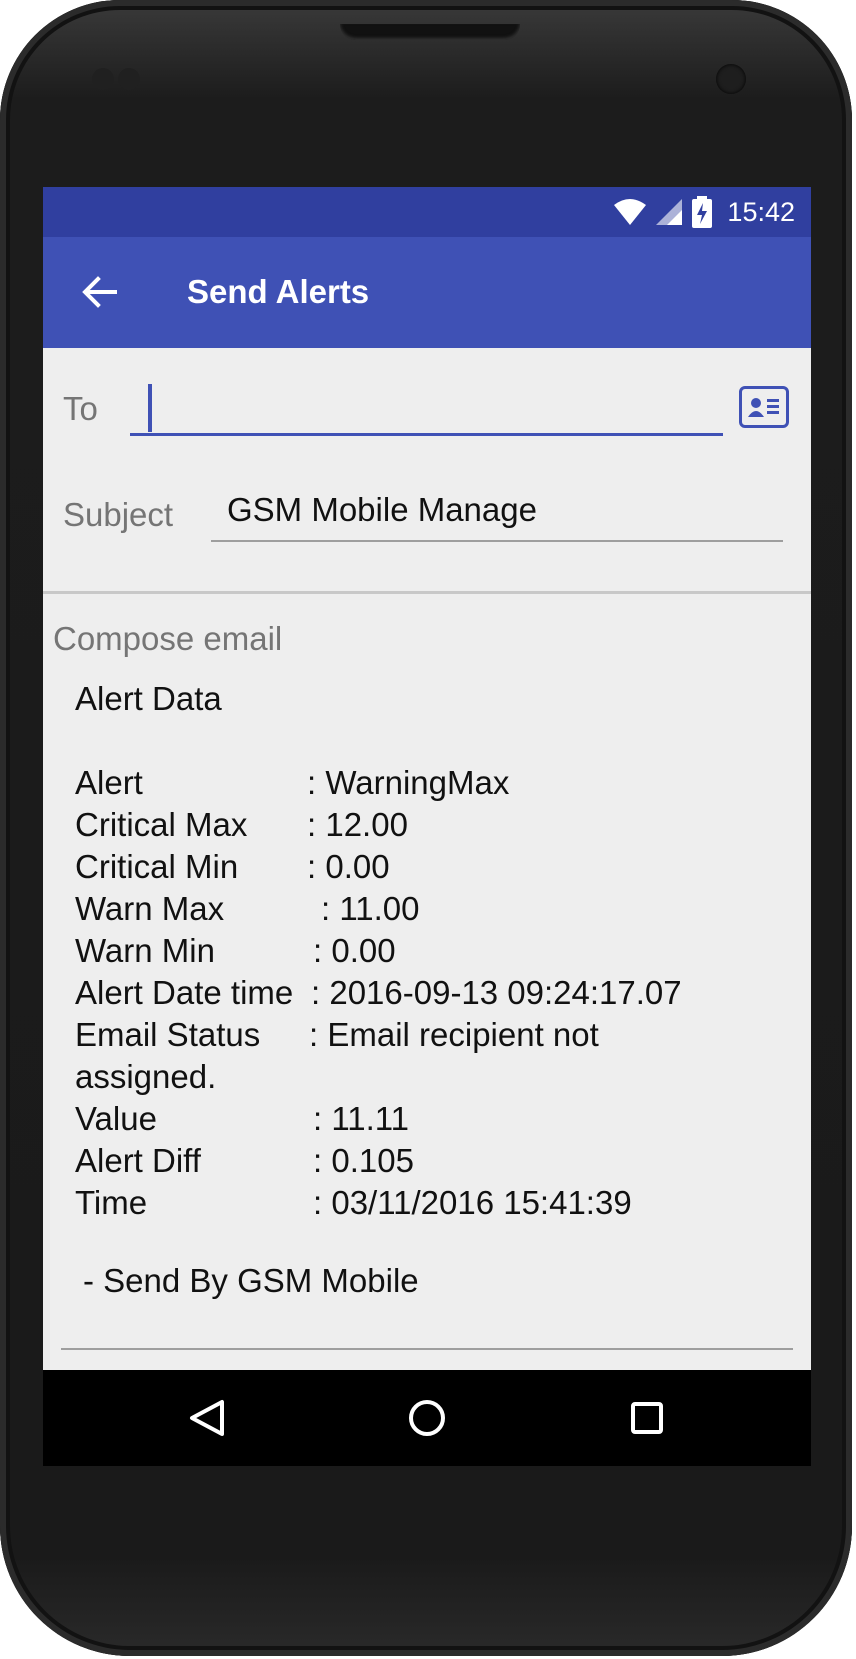 The width and height of the screenshot is (856, 1659). Describe the element at coordinates (148, 698) in the screenshot. I see `alert-data-heading: Alert Data` at that location.